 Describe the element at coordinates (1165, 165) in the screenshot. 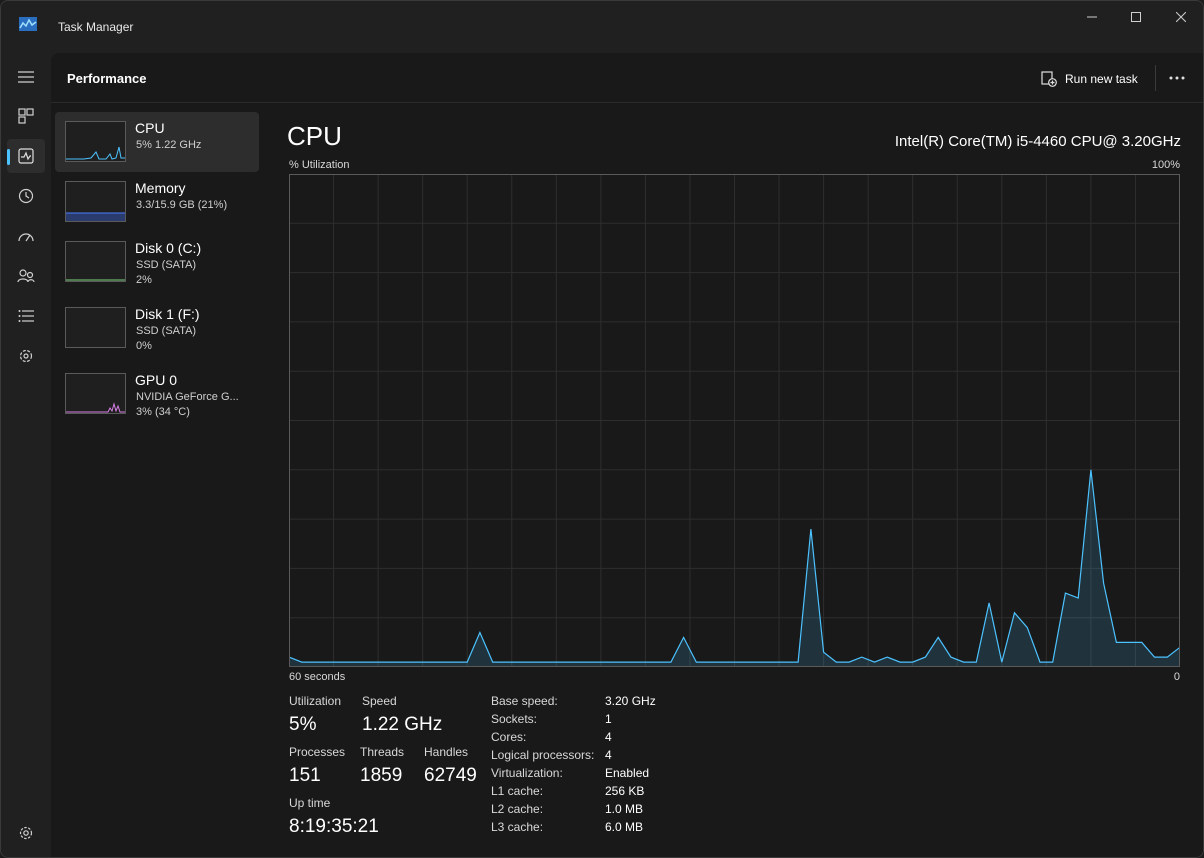

I see `max-value-label: 100%` at that location.